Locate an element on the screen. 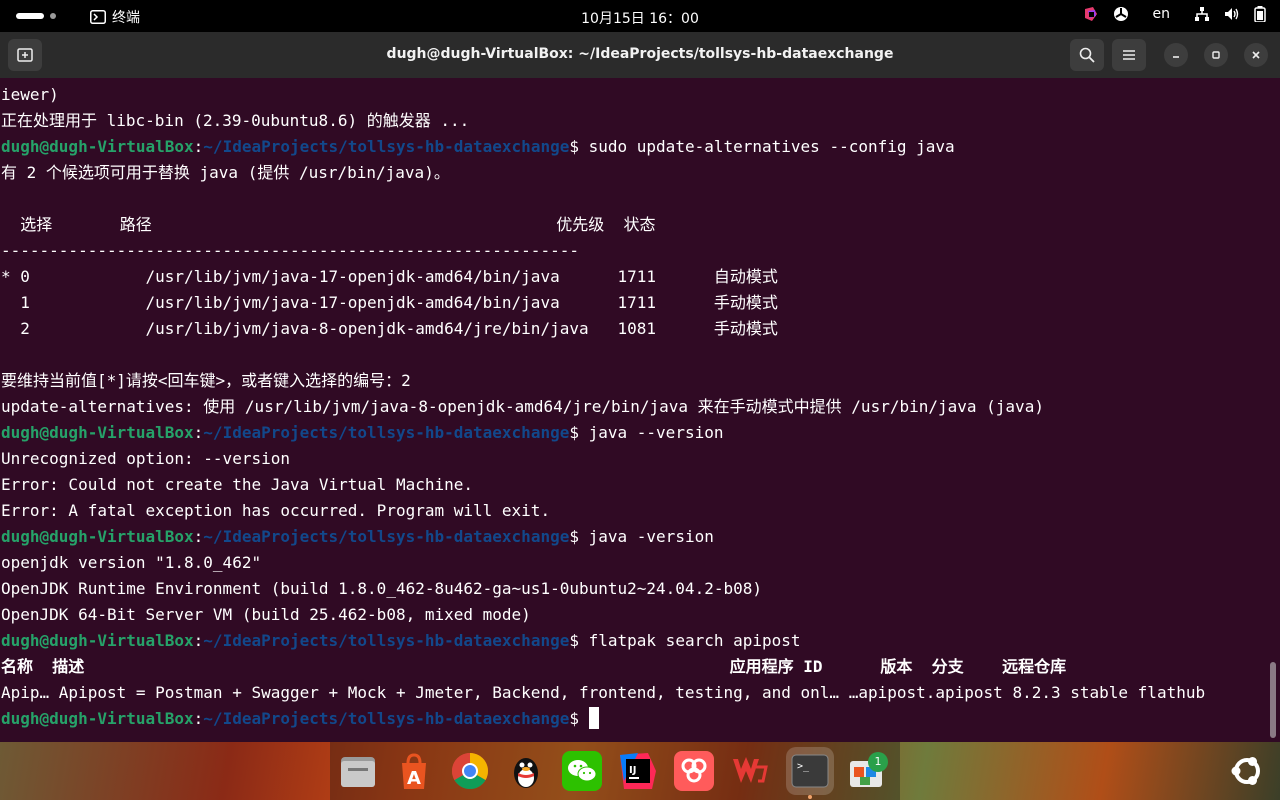 This screenshot has width=1280, height=800. dock-chrome is located at coordinates (470, 771).